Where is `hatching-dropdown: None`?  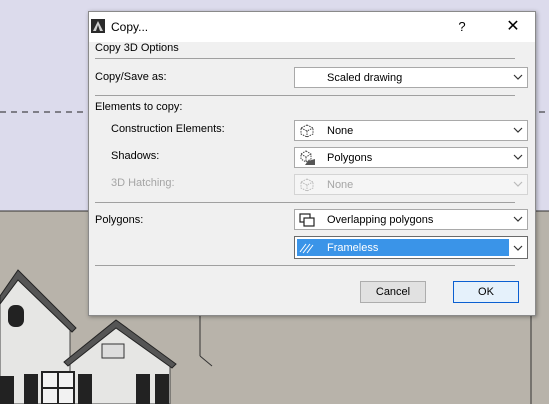
hatching-dropdown: None is located at coordinates (411, 184).